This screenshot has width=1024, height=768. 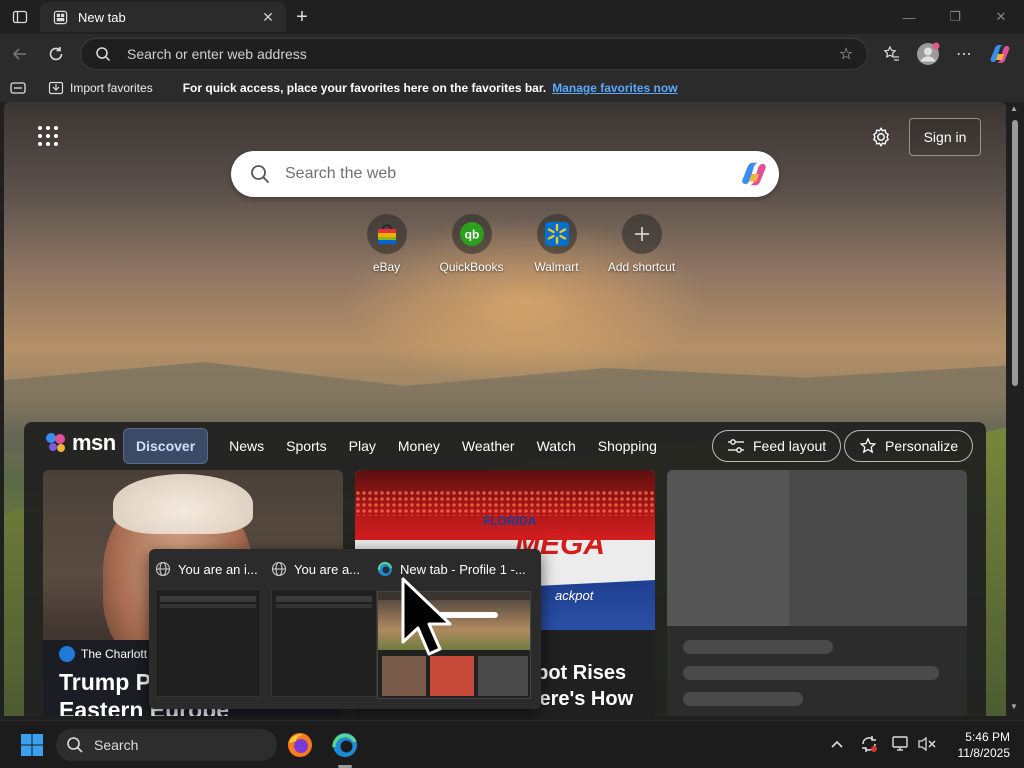 What do you see at coordinates (928, 54) in the screenshot?
I see `profile-avatar-icon` at bounding box center [928, 54].